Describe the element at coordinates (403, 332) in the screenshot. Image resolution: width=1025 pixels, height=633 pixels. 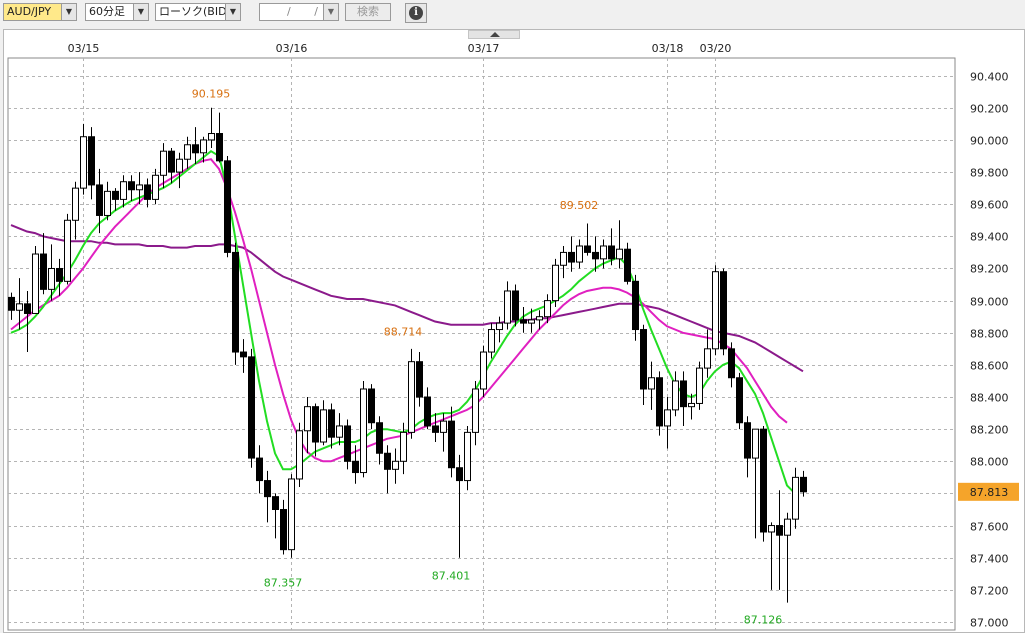
I see `high-price-label: 88.714` at that location.